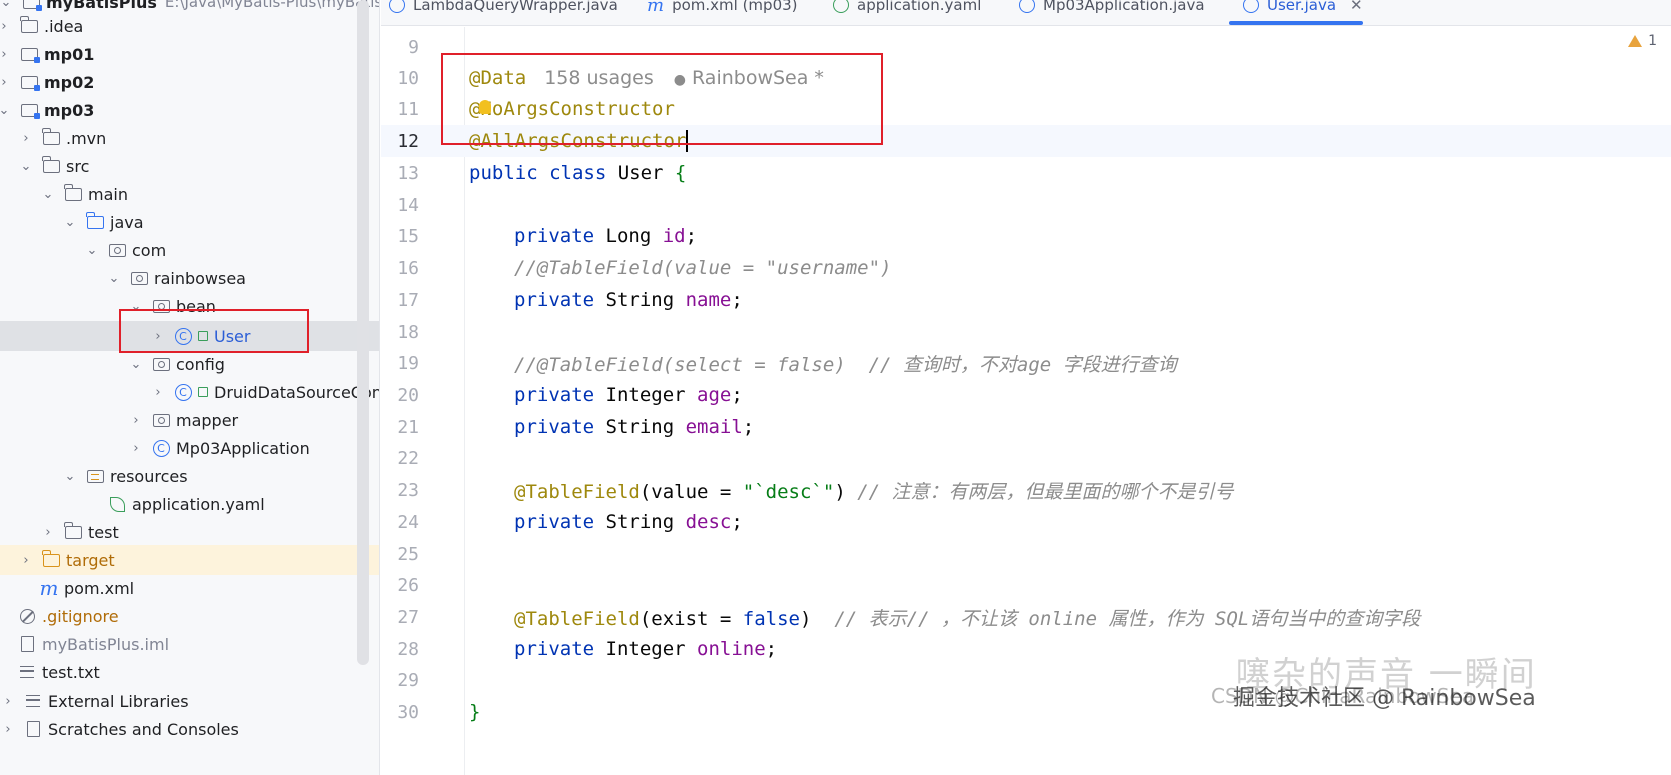  I want to click on tree-item-test-txt: test.txt, so click(189, 672).